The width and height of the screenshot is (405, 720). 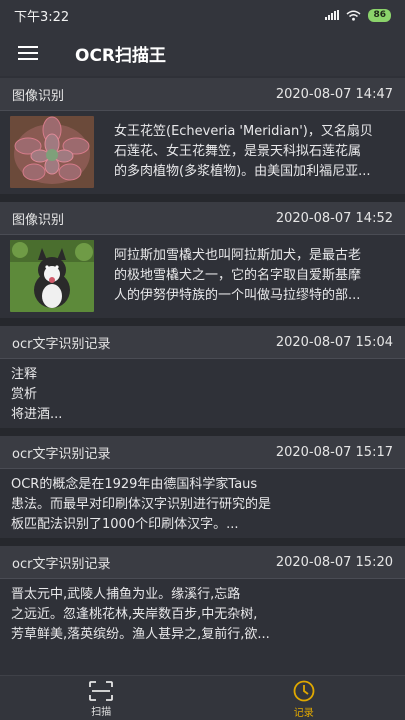 What do you see at coordinates (202, 53) in the screenshot?
I see `app-bar: OCR扫描王` at bounding box center [202, 53].